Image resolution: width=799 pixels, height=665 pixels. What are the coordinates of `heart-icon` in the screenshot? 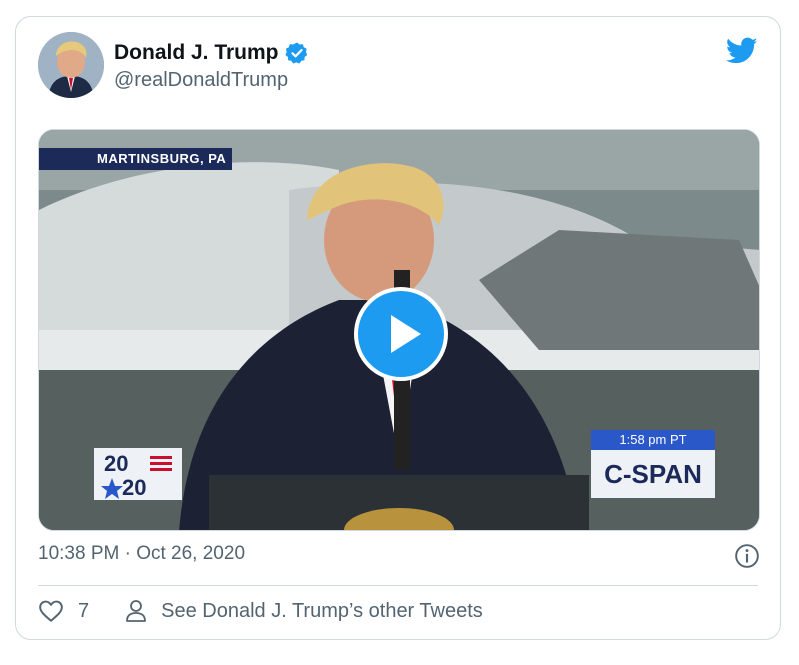 It's located at (51, 611).